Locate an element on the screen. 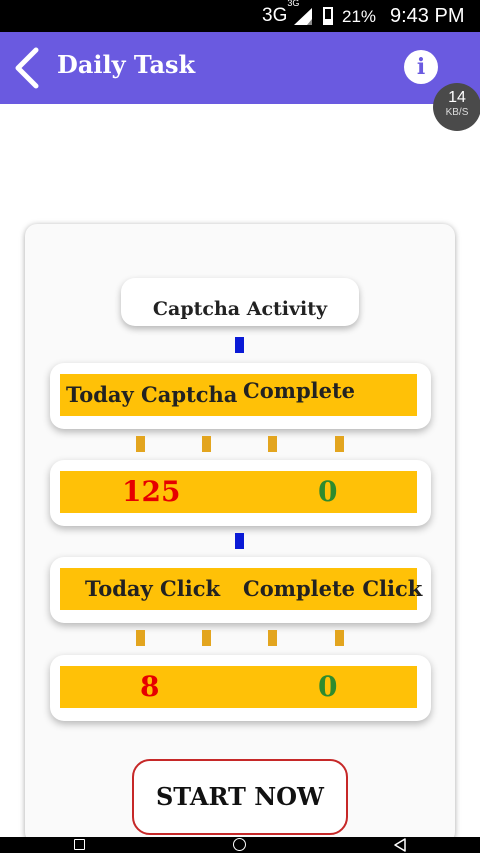 This screenshot has width=480, height=853. today-captcha-label: Today Captcha is located at coordinates (152, 394).